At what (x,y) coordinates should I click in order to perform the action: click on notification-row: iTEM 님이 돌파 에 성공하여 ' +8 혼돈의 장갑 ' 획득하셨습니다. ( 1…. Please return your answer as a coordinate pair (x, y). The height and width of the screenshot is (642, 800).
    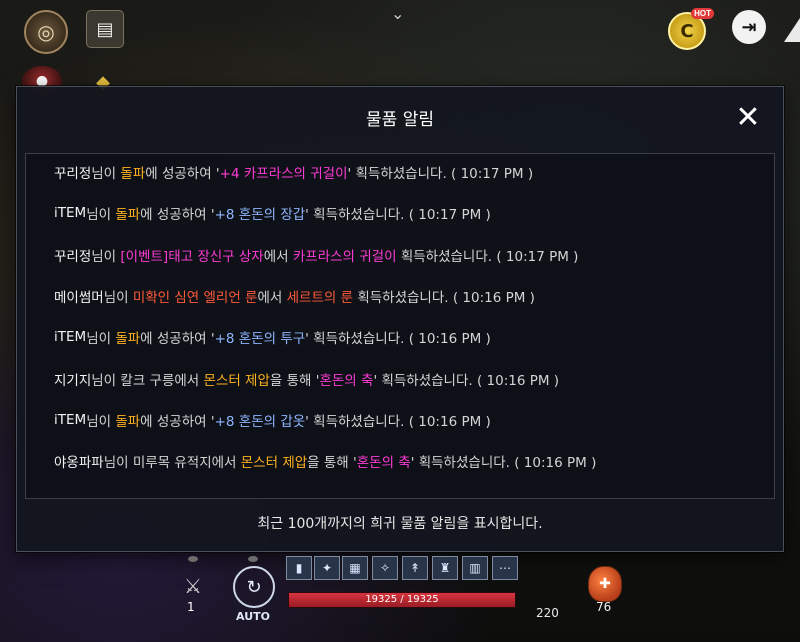
    Looking at the image, I should click on (409, 213).